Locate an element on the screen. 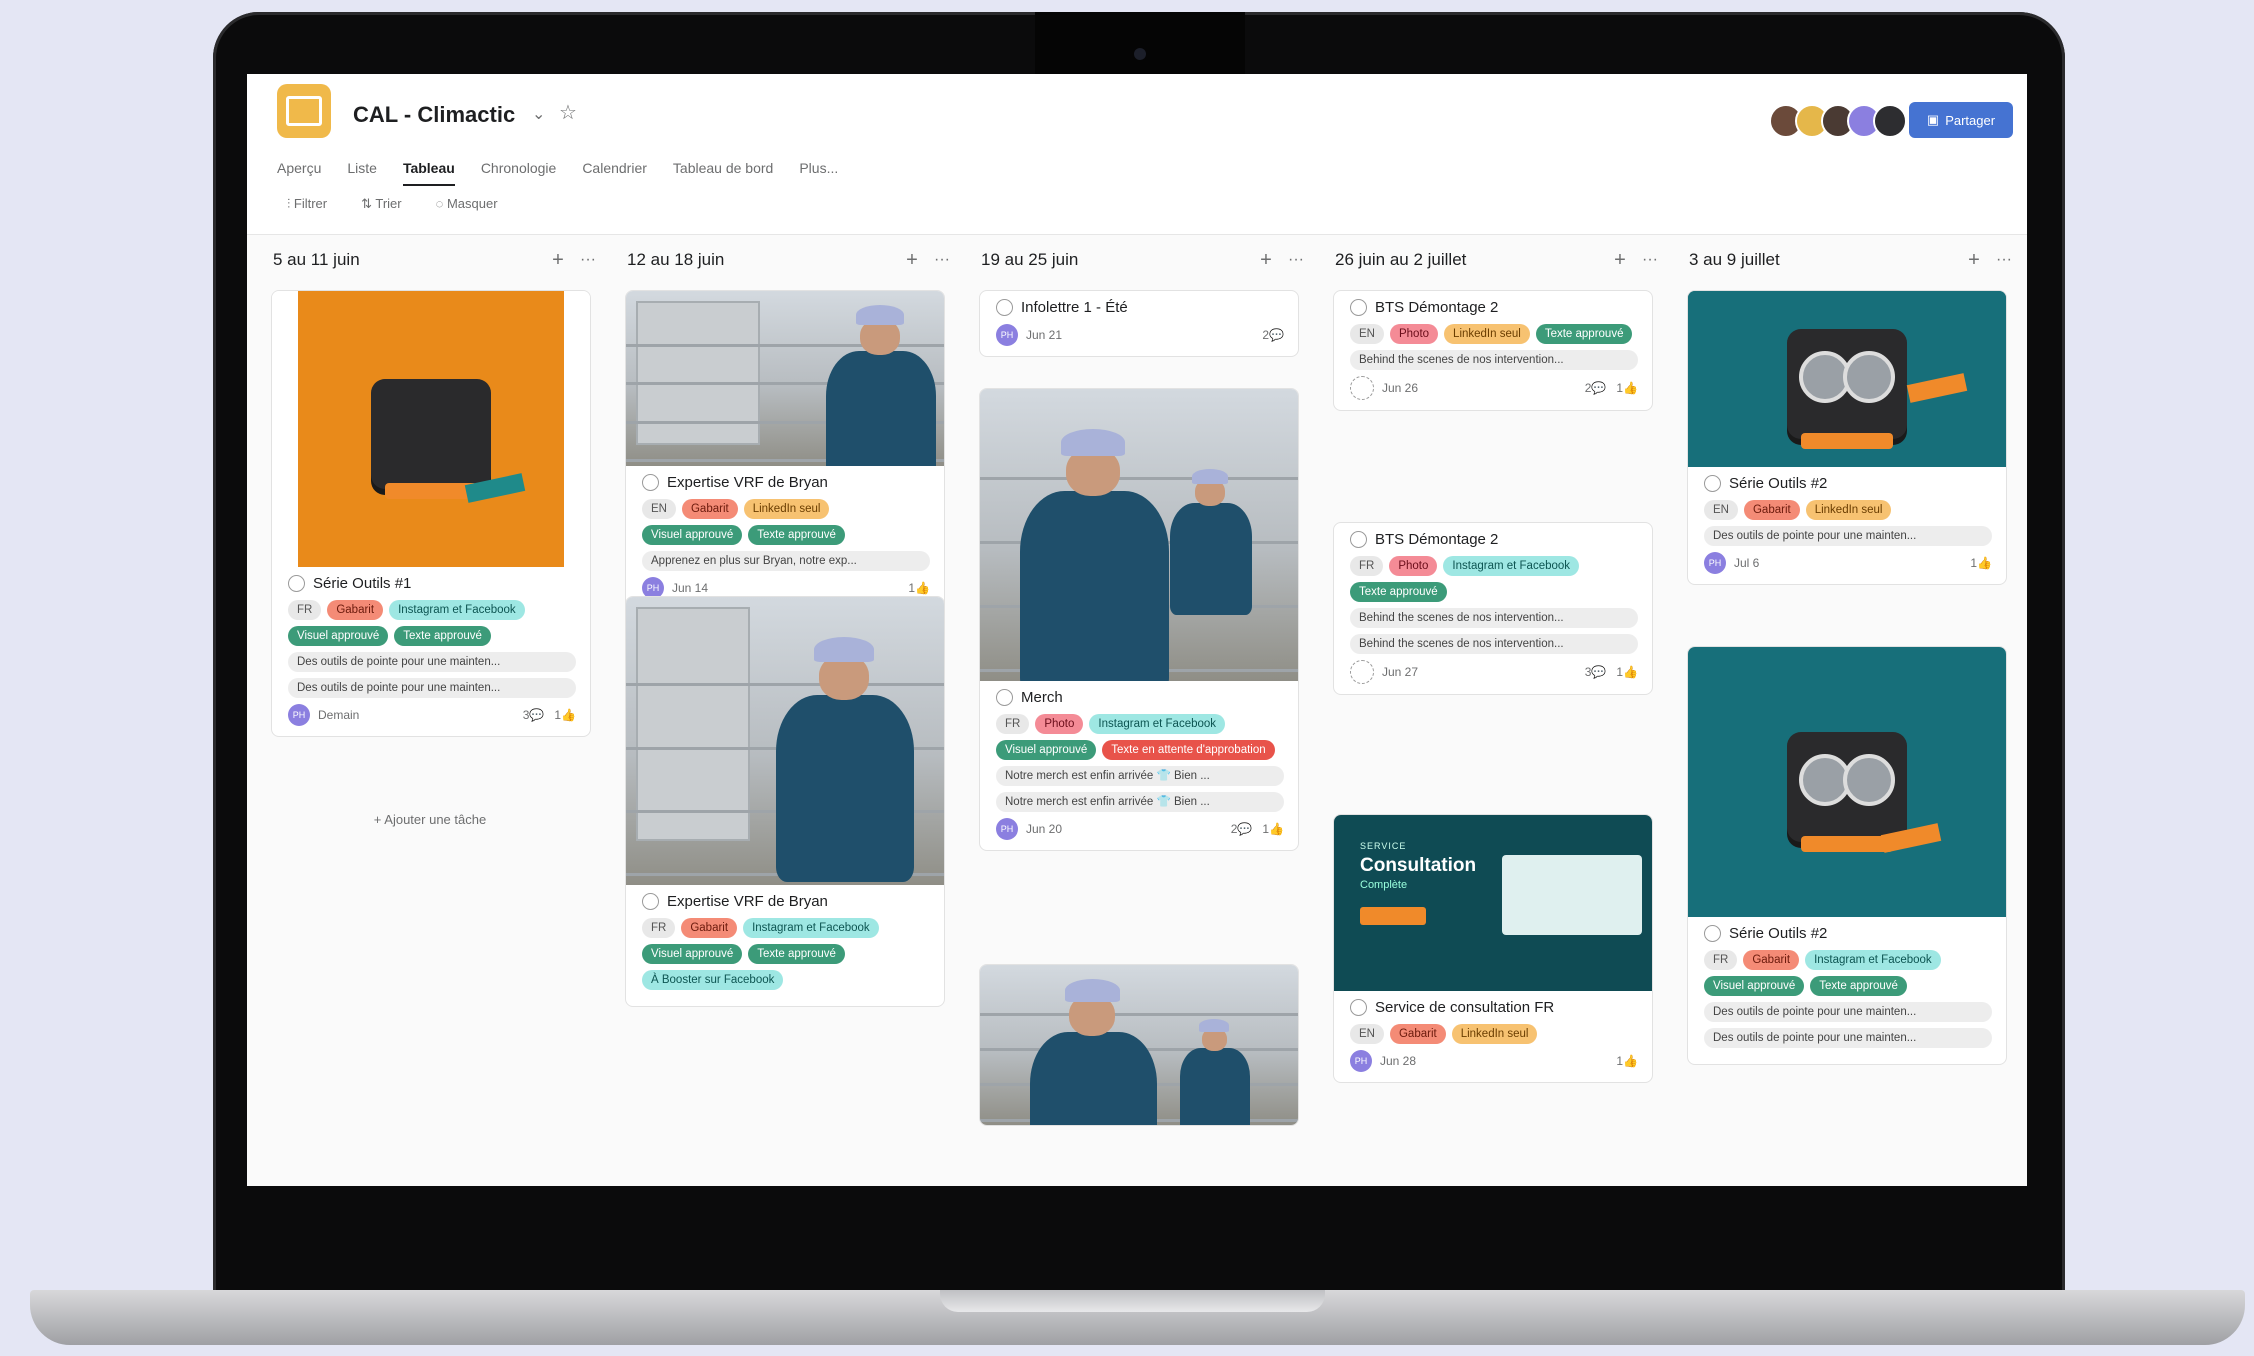 This screenshot has height=1356, width=2254. tag-list: EN Gabarit LinkedIn seul is located at coordinates (1494, 1034).